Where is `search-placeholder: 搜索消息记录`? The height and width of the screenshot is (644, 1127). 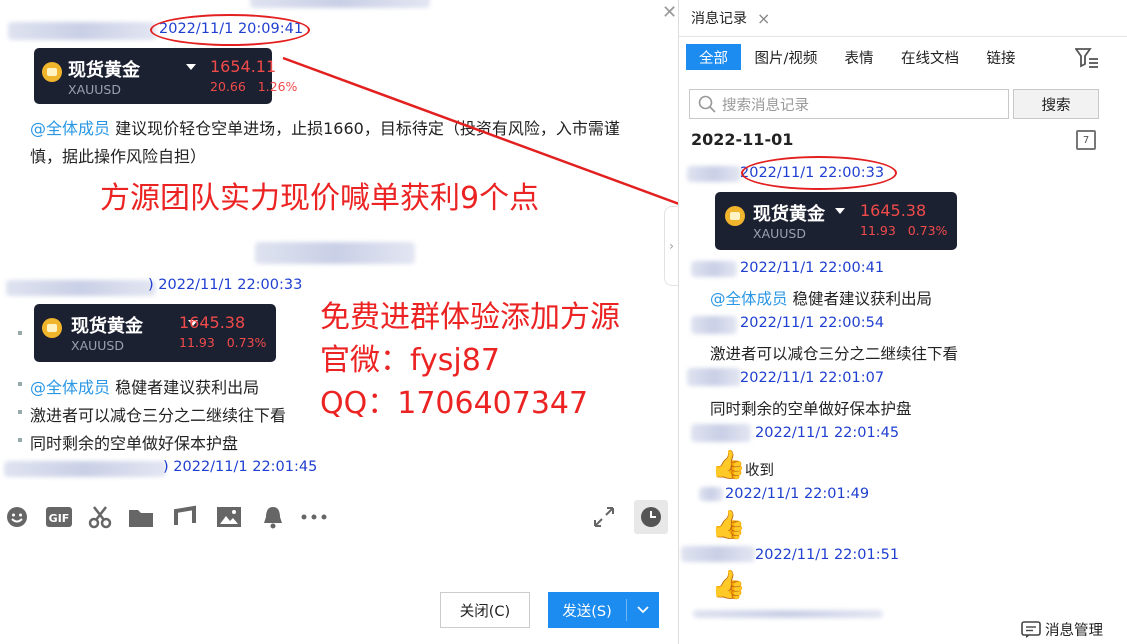
search-placeholder: 搜索消息记录 is located at coordinates (765, 105).